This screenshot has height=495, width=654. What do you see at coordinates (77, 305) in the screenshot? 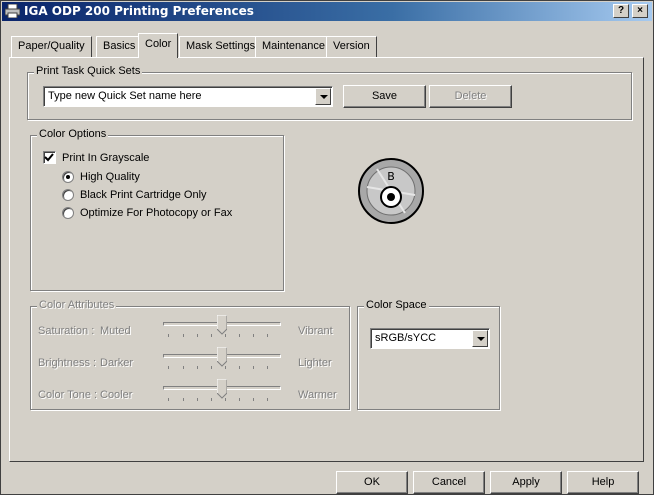
I see `color-attributes-group-label: Color Attributes` at bounding box center [77, 305].